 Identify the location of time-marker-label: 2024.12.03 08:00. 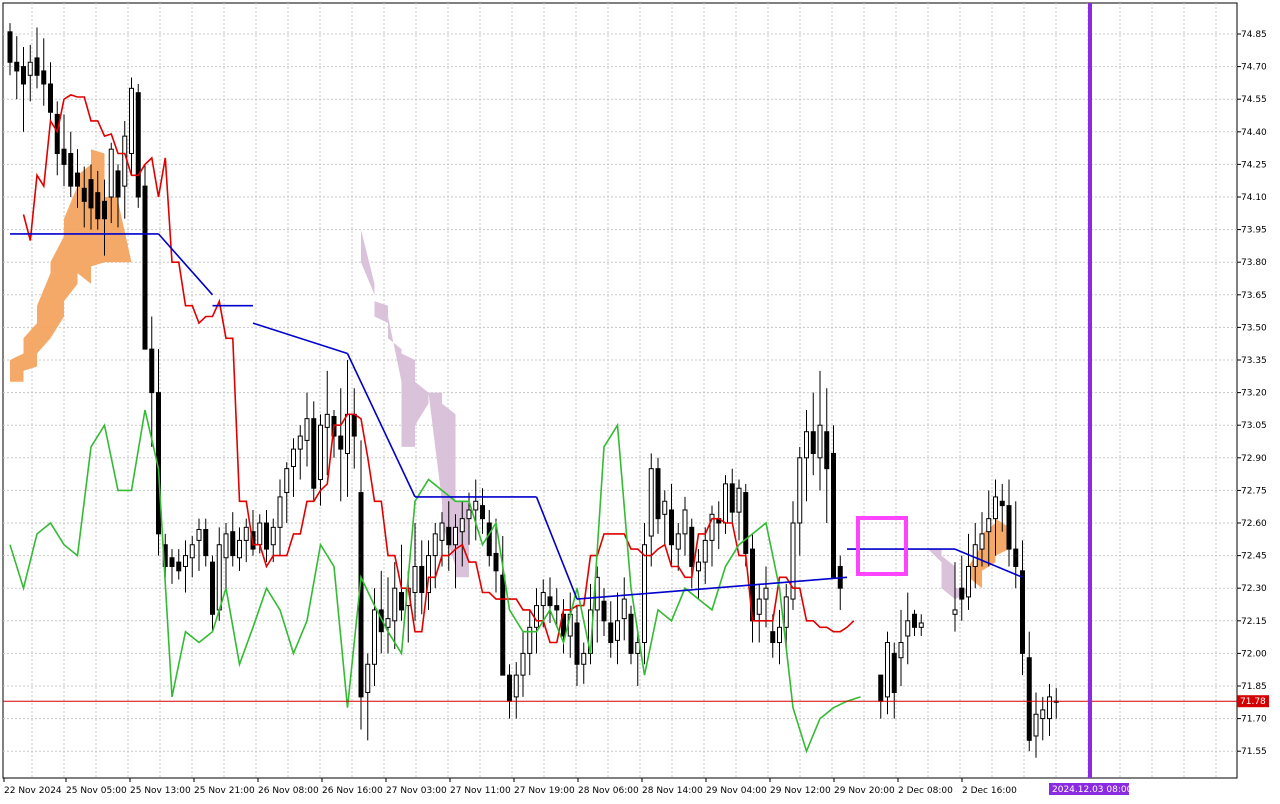
(1092, 790).